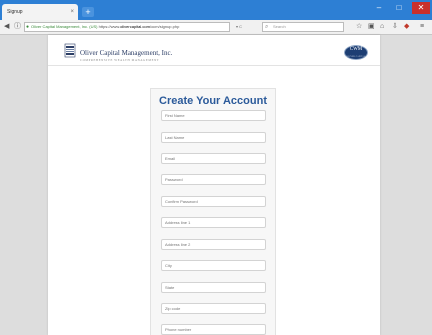  What do you see at coordinates (28, 27) in the screenshot?
I see `lock-icon: ●` at bounding box center [28, 27].